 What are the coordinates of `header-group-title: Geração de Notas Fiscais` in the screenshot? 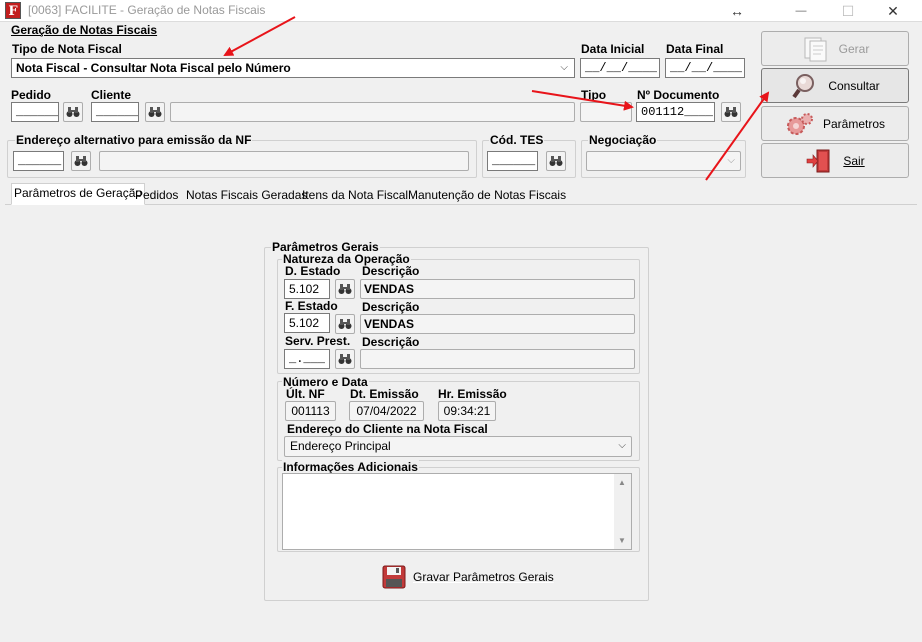 It's located at (84, 30).